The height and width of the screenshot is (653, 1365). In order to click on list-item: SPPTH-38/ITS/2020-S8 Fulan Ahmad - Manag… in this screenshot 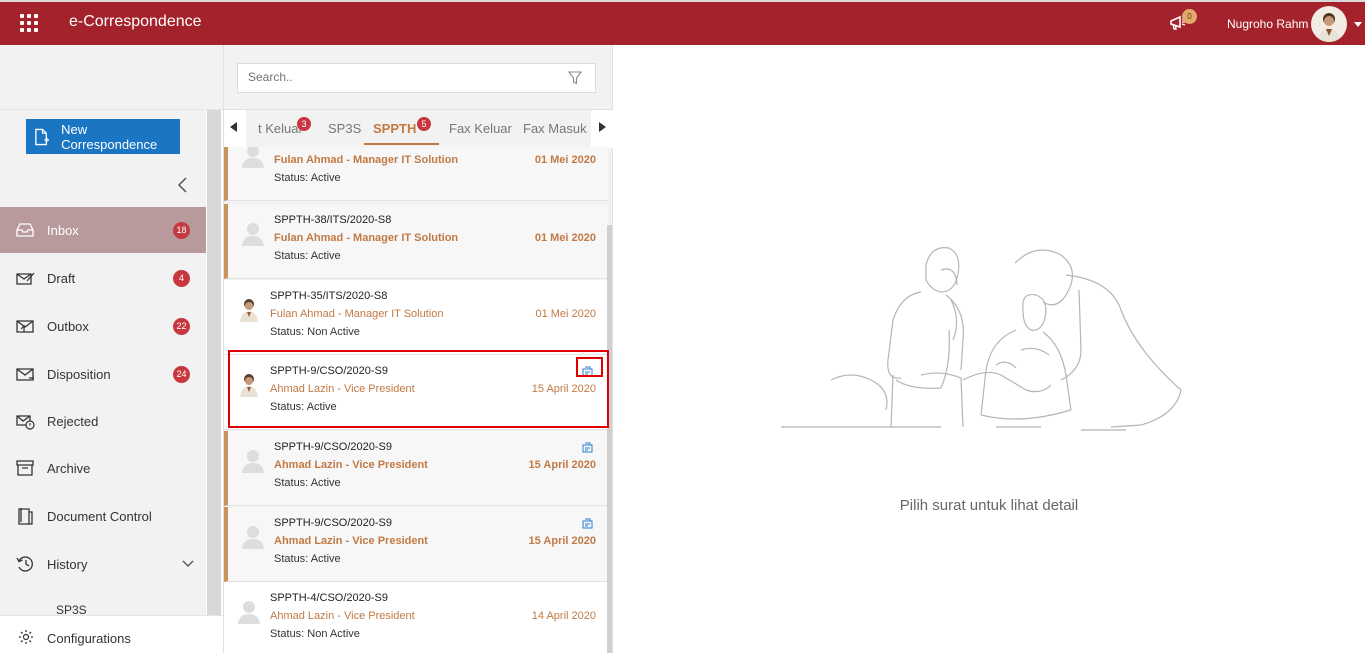, I will do `click(416, 241)`.